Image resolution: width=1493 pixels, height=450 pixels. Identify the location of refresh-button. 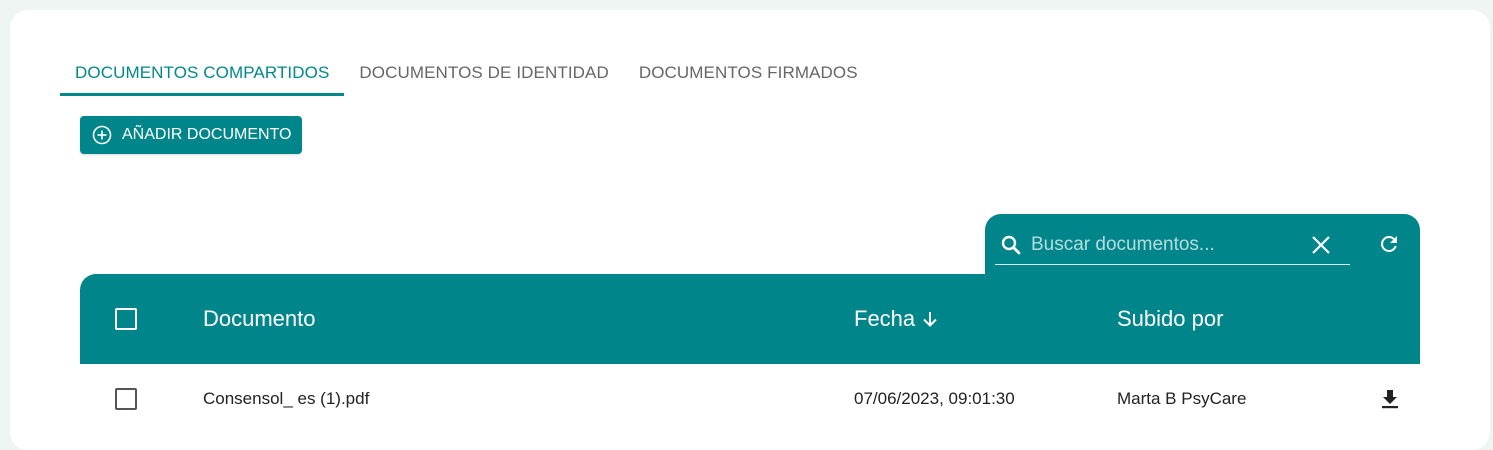
(1389, 244).